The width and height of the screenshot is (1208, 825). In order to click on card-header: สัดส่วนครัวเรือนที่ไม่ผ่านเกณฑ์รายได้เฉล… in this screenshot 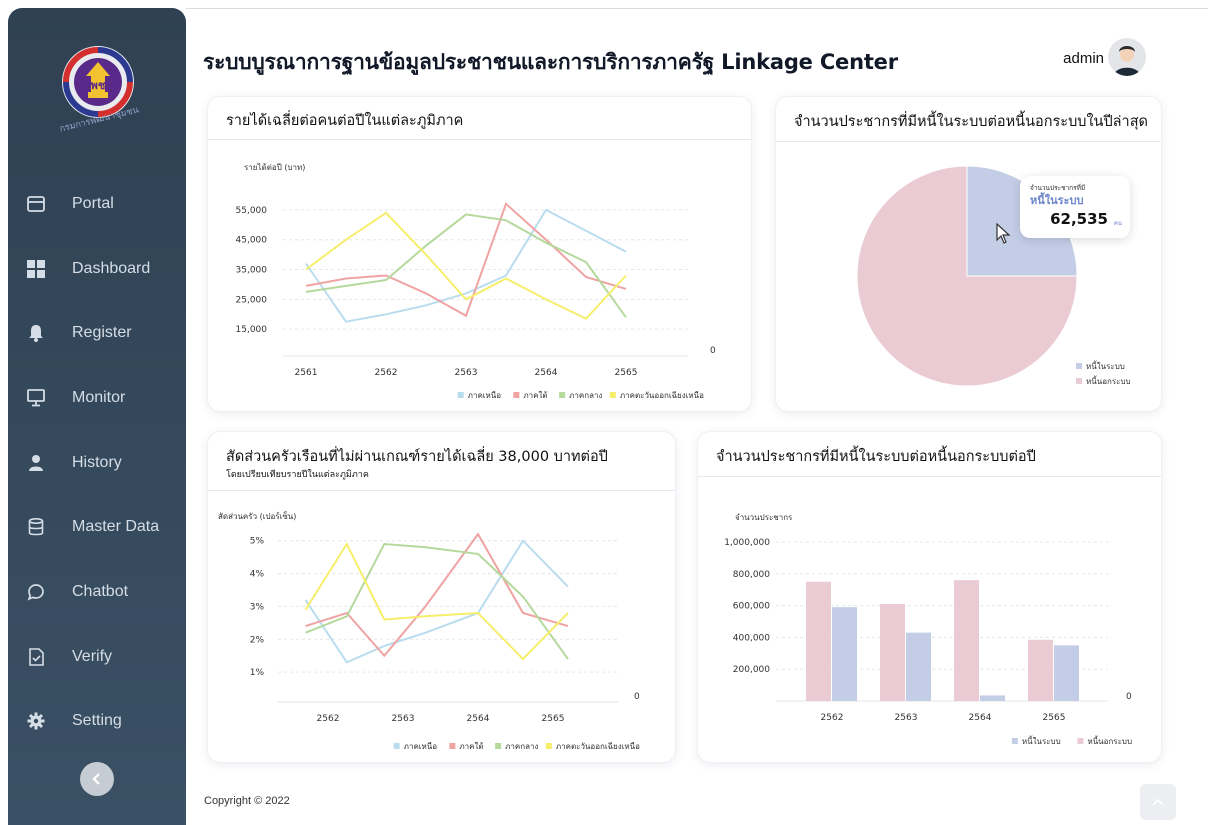, I will do `click(441, 461)`.